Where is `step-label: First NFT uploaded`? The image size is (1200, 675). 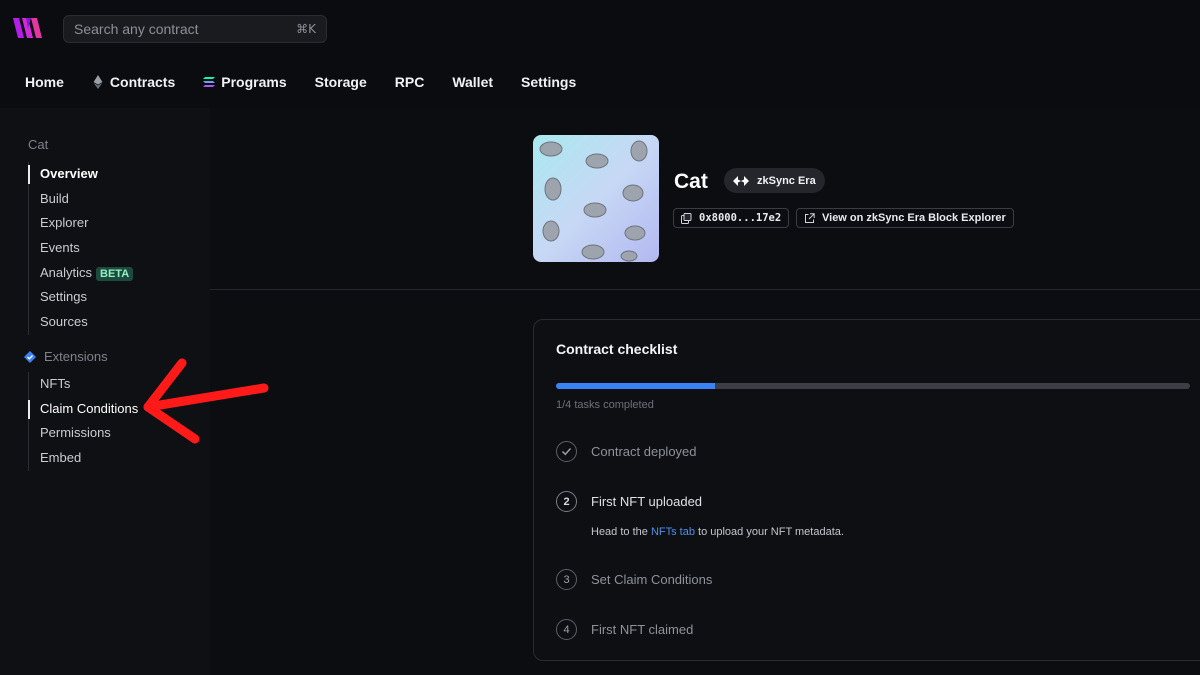 step-label: First NFT uploaded is located at coordinates (647, 501).